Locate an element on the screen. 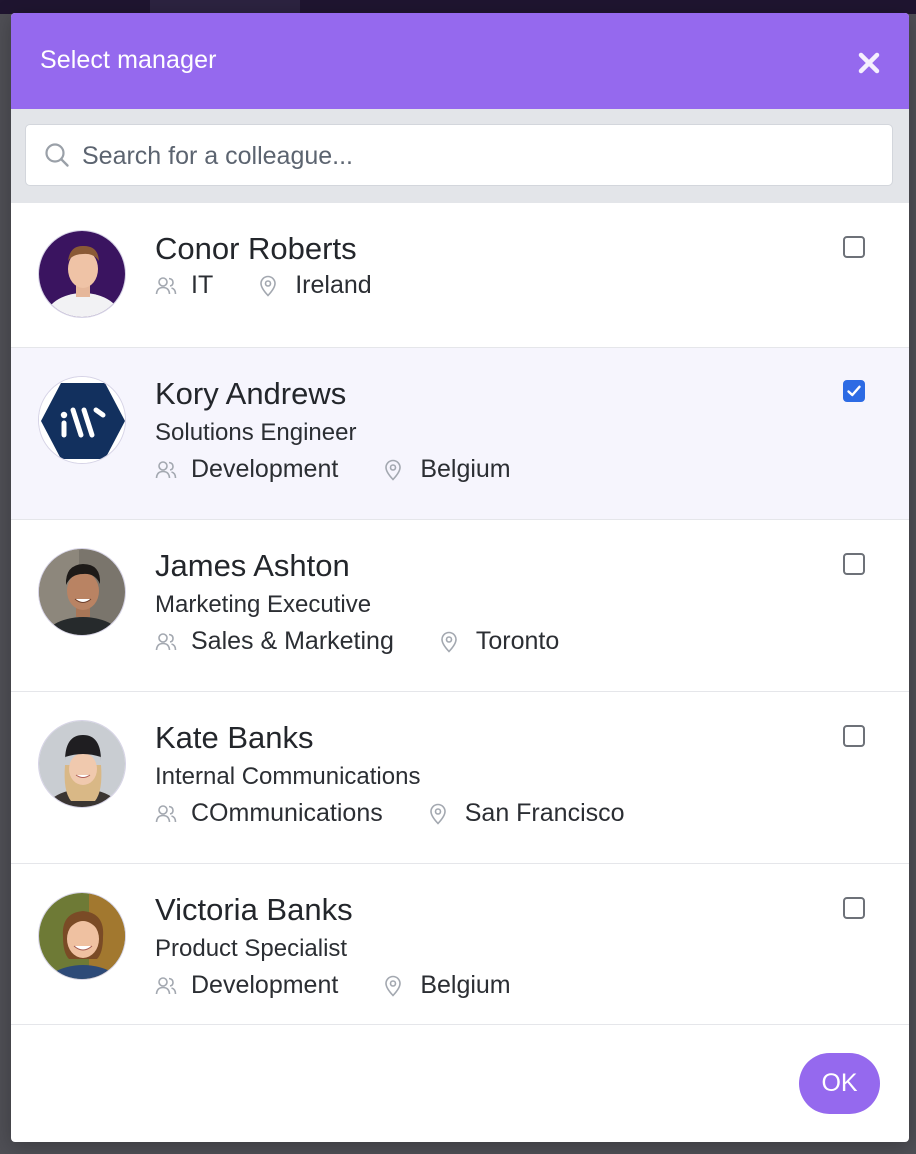 The height and width of the screenshot is (1154, 916). person-name: Kate Banks is located at coordinates (234, 737).